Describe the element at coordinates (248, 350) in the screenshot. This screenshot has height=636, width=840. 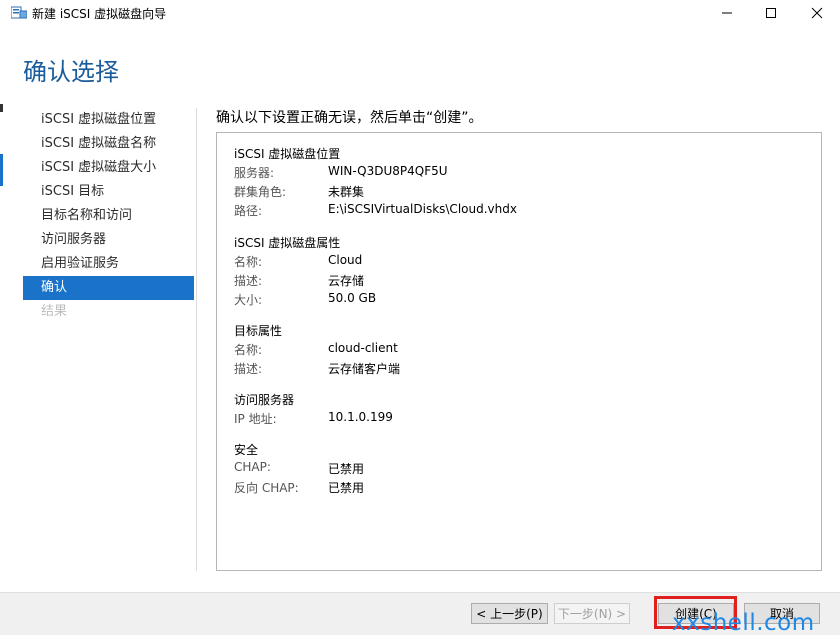
I see `target-name-label: 名称:` at that location.